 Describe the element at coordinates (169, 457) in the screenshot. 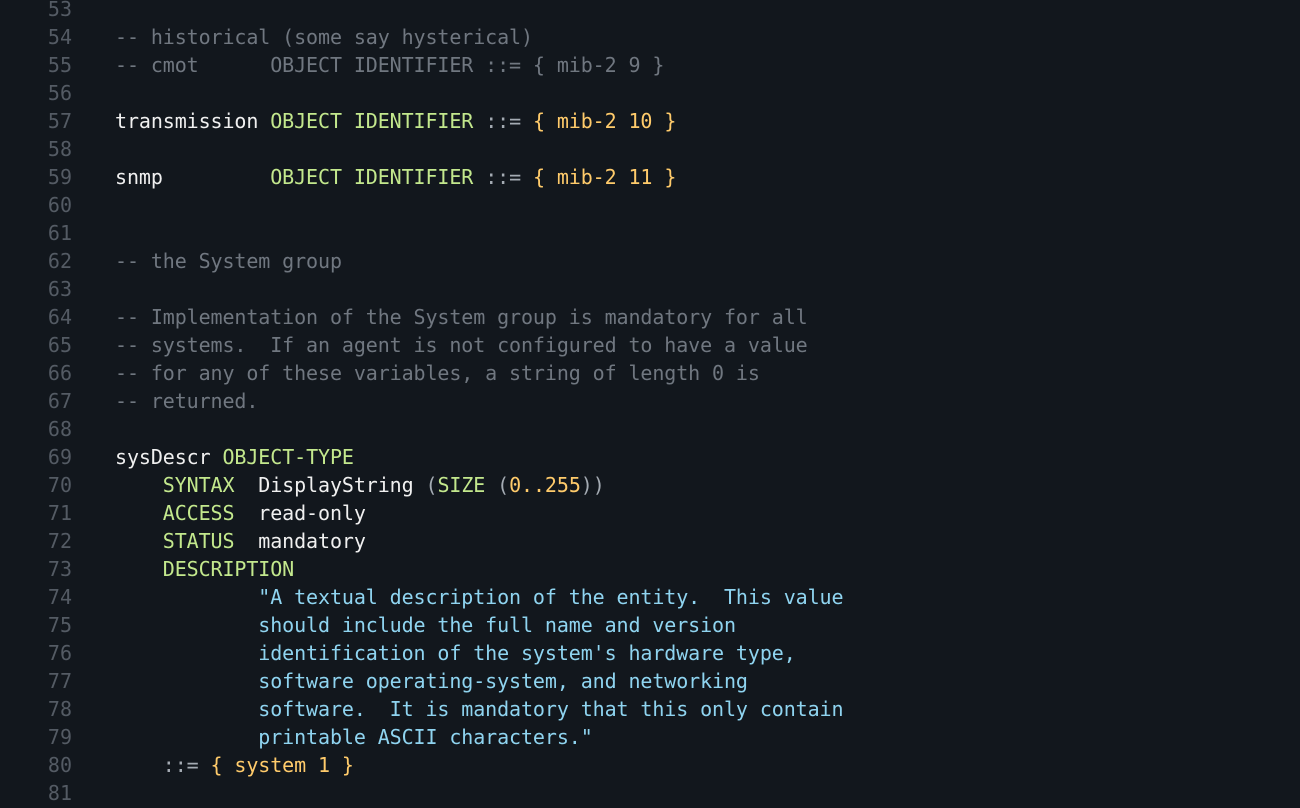

I see `code-token-identifier: sysDescr` at that location.